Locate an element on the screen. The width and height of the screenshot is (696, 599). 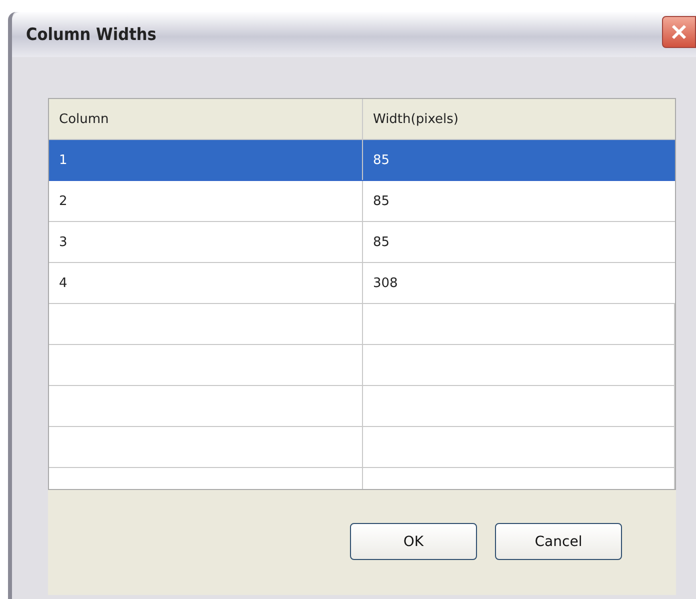
ok-button: OK is located at coordinates (413, 541).